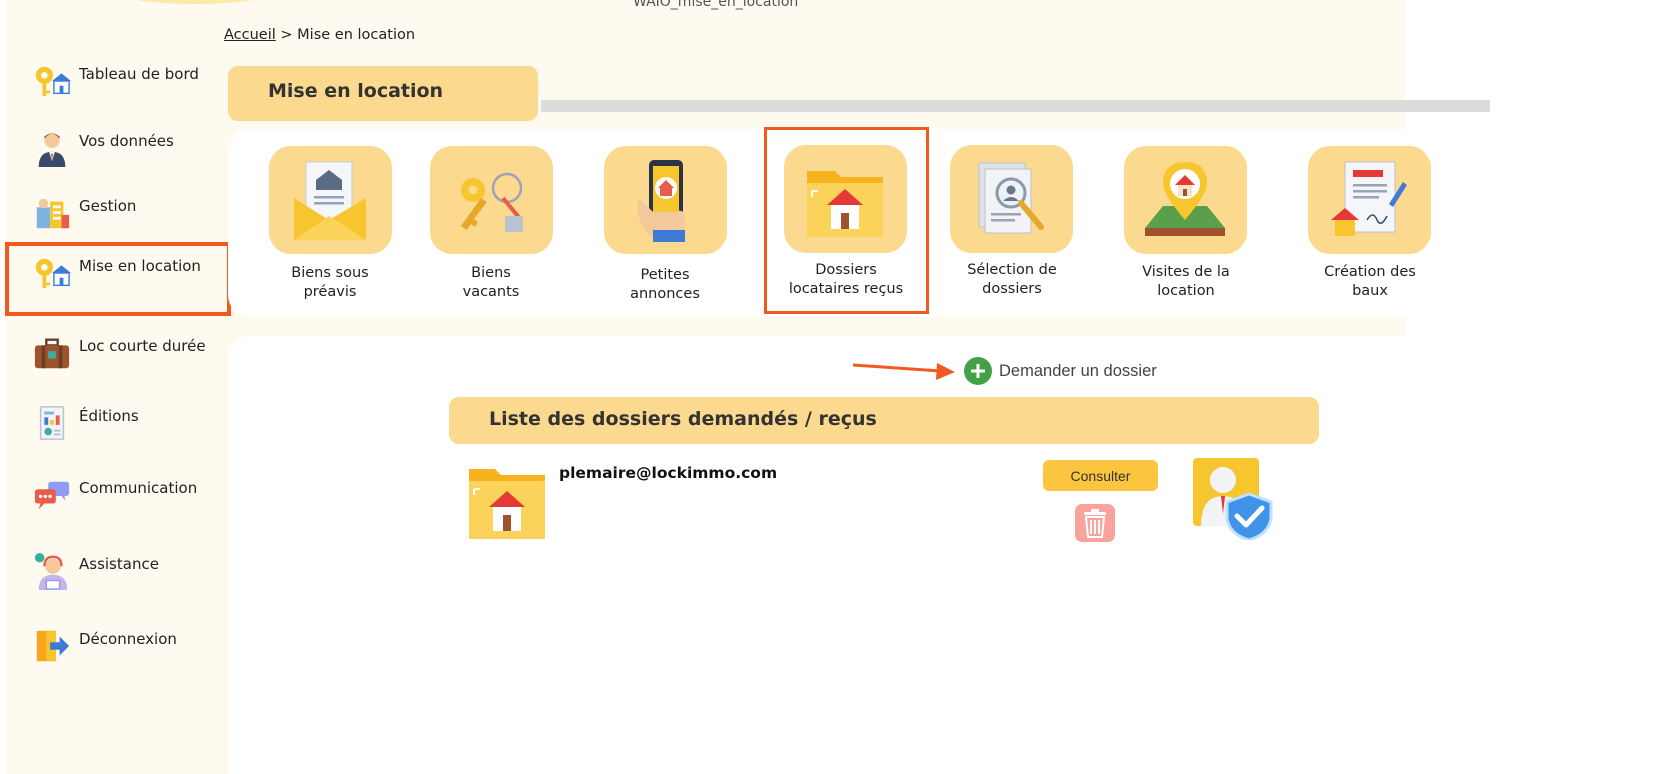 Image resolution: width=1664 pixels, height=774 pixels. I want to click on validated-user-icon, so click(1234, 499).